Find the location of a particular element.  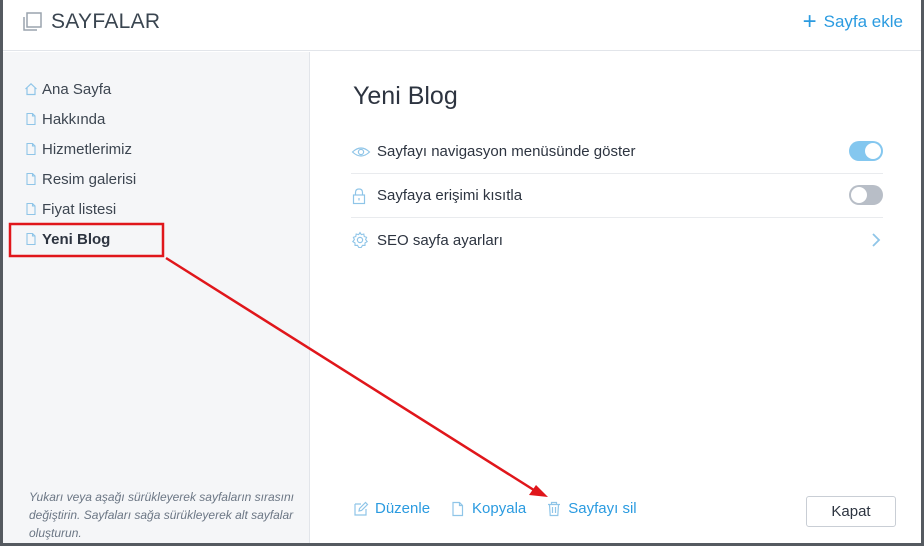

chevron-right-icon is located at coordinates (876, 240).